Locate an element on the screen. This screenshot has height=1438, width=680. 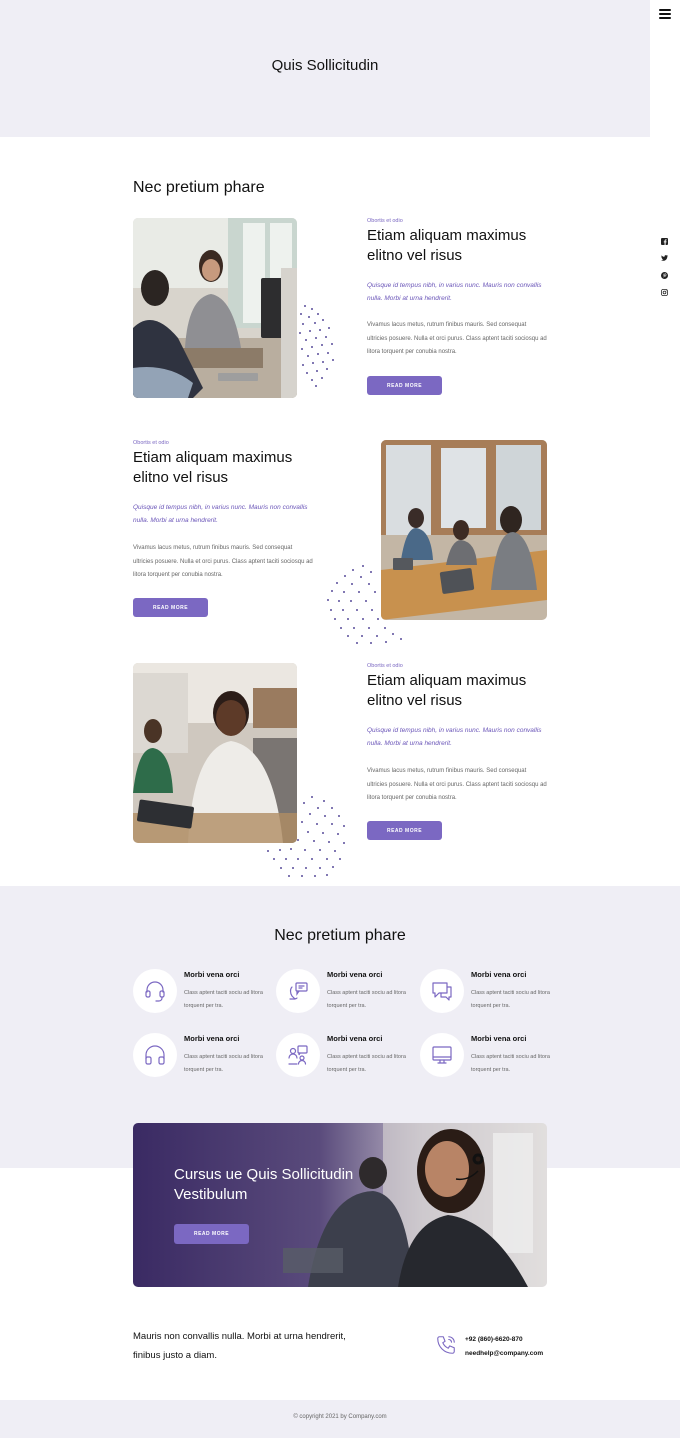
cta-banner is located at coordinates (340, 1205).